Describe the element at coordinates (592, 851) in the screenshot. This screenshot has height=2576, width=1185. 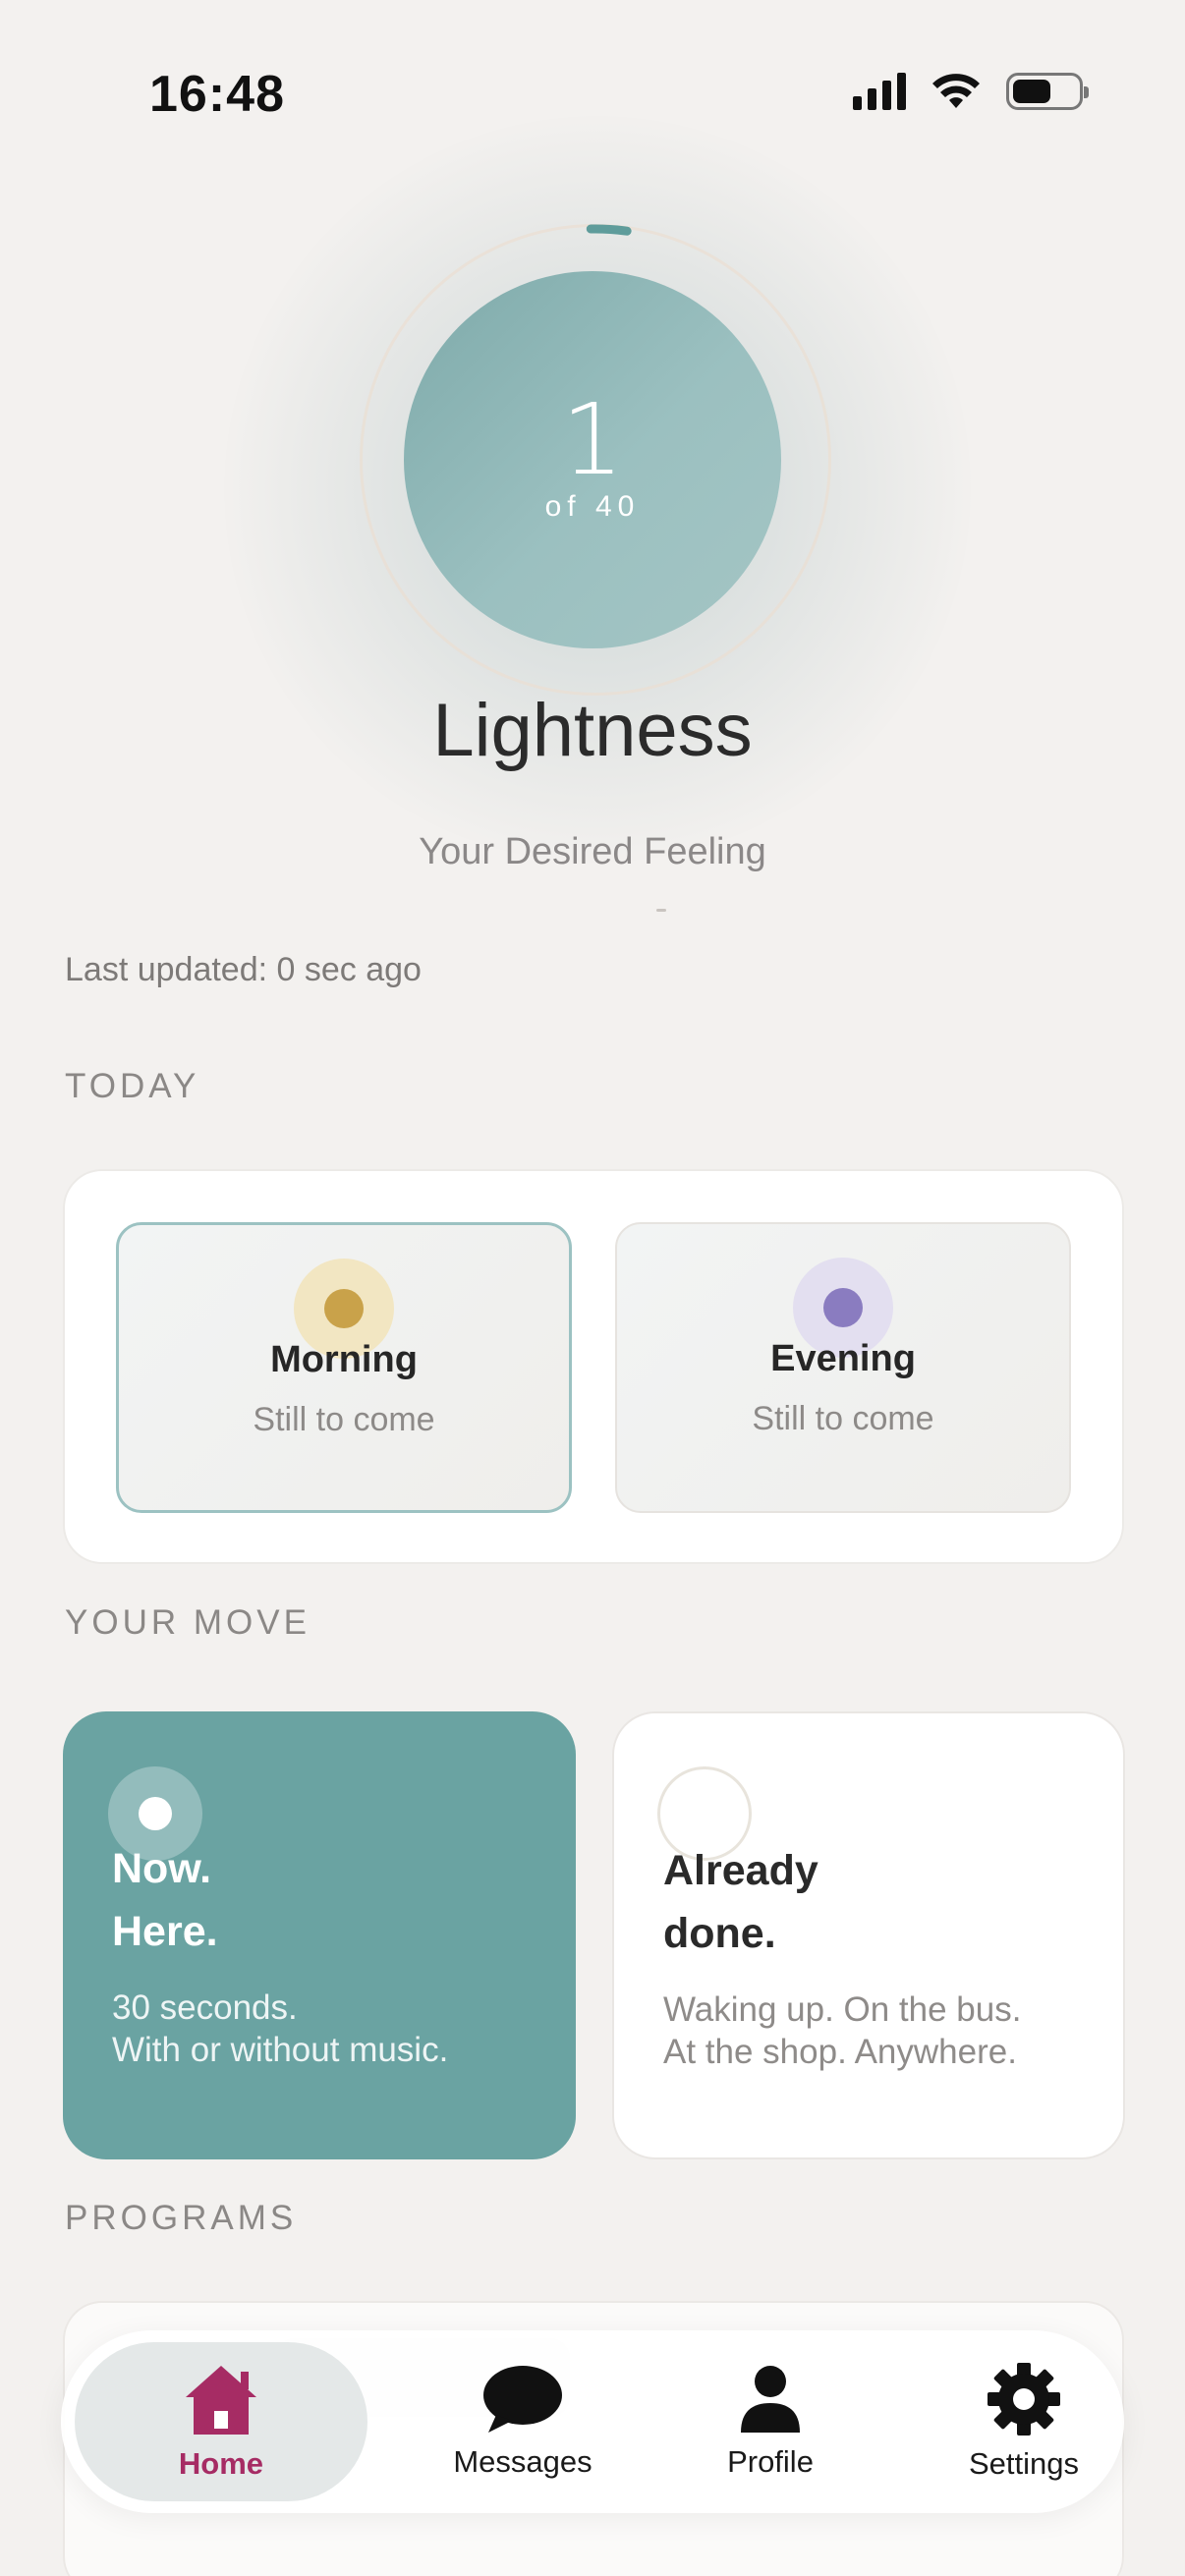
I see `feeling-subtitle: Your Desired Feeling` at that location.